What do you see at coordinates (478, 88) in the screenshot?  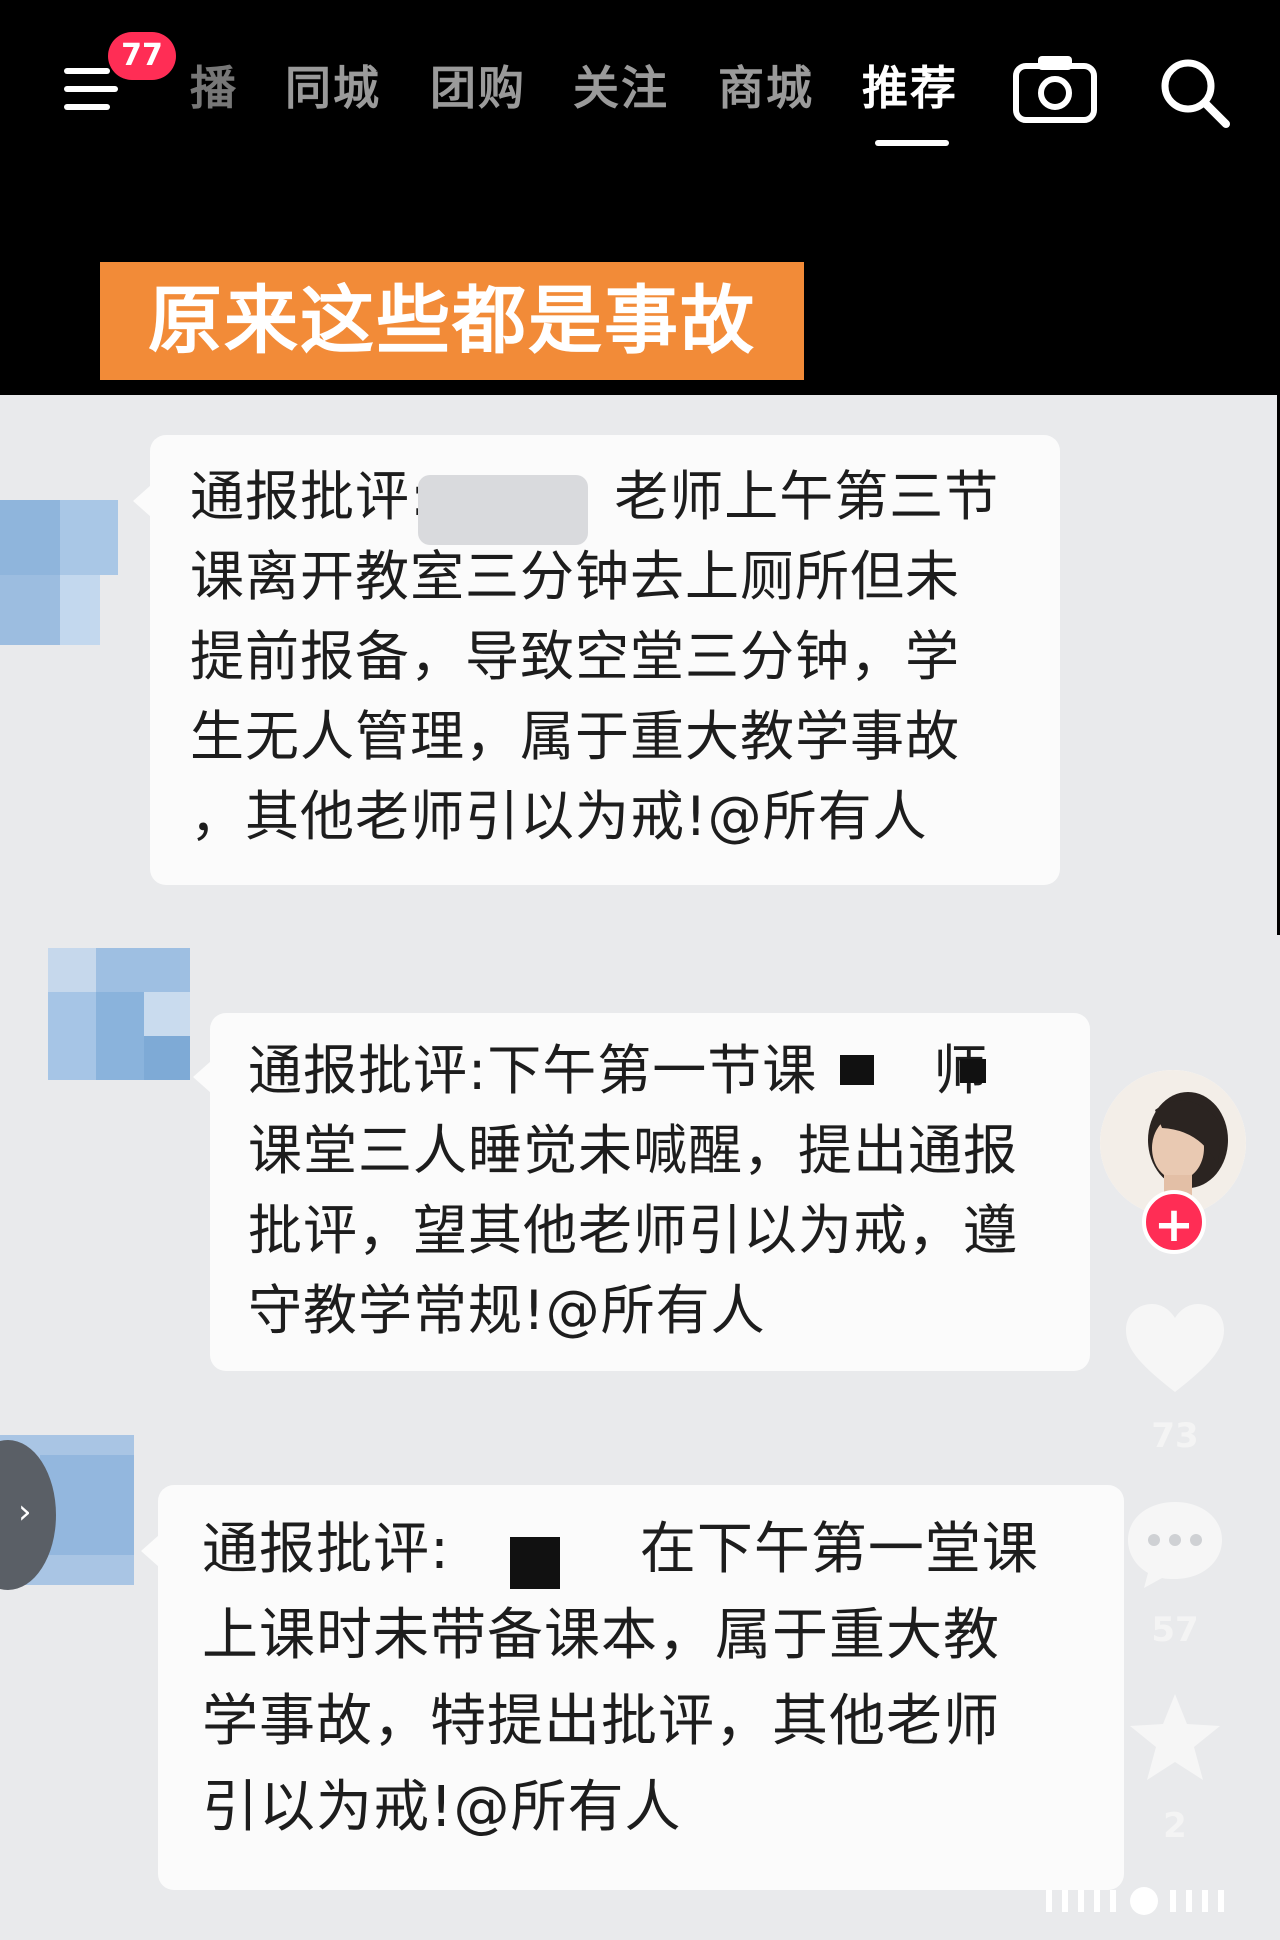 I see `tab-group-buy: 团购` at bounding box center [478, 88].